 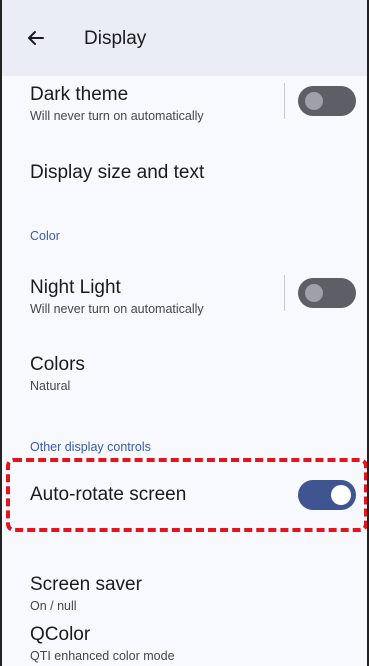 What do you see at coordinates (284, 101) in the screenshot?
I see `dark-theme-divider` at bounding box center [284, 101].